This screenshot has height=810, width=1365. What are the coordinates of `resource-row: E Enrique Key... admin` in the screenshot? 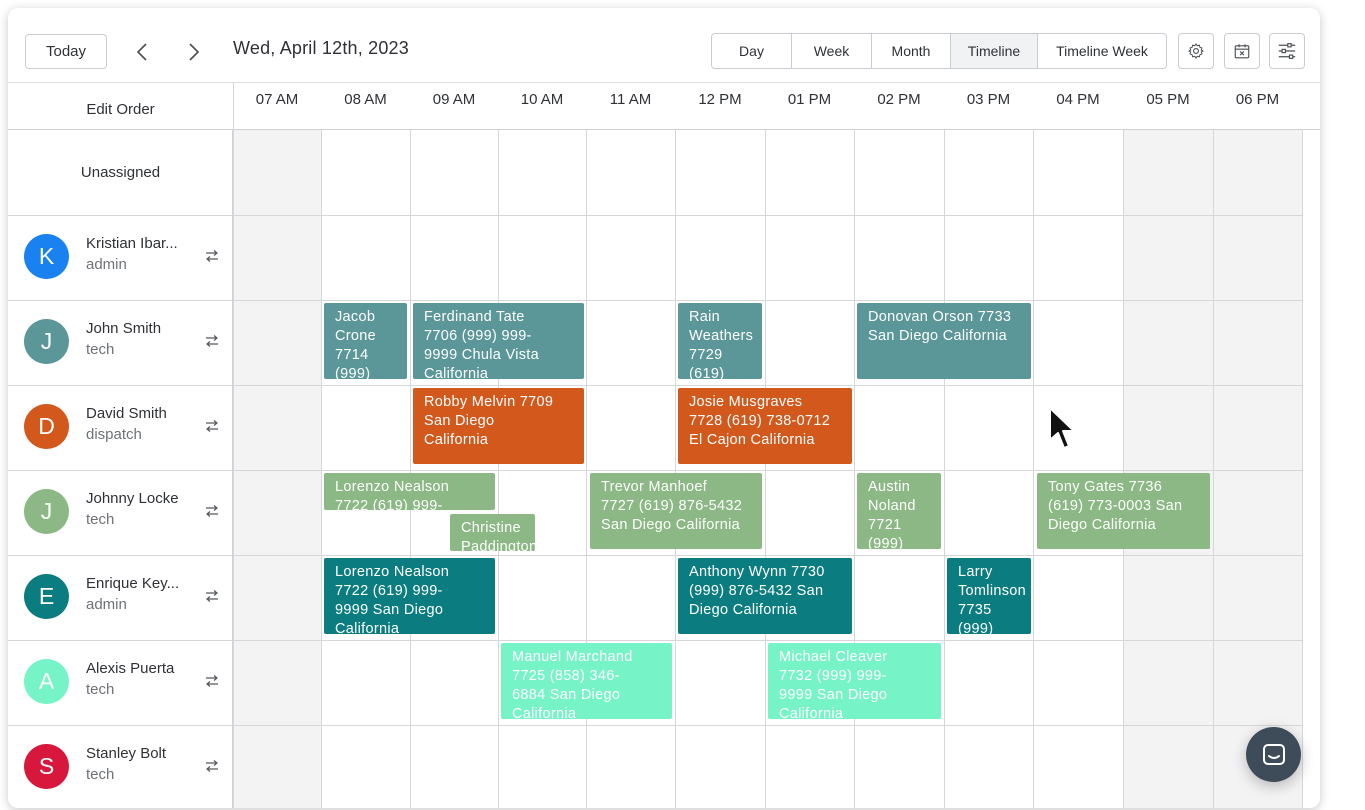 It's located at (120, 597).